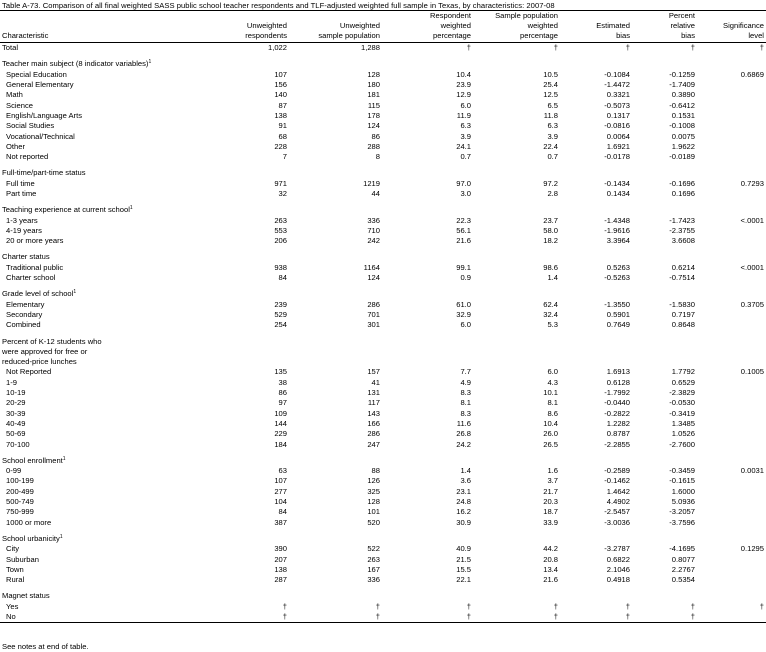  Describe the element at coordinates (383, 502) in the screenshot. I see `table-row: 500-749 104 128 24.8 20.3 4.4902 5.0936` at that location.